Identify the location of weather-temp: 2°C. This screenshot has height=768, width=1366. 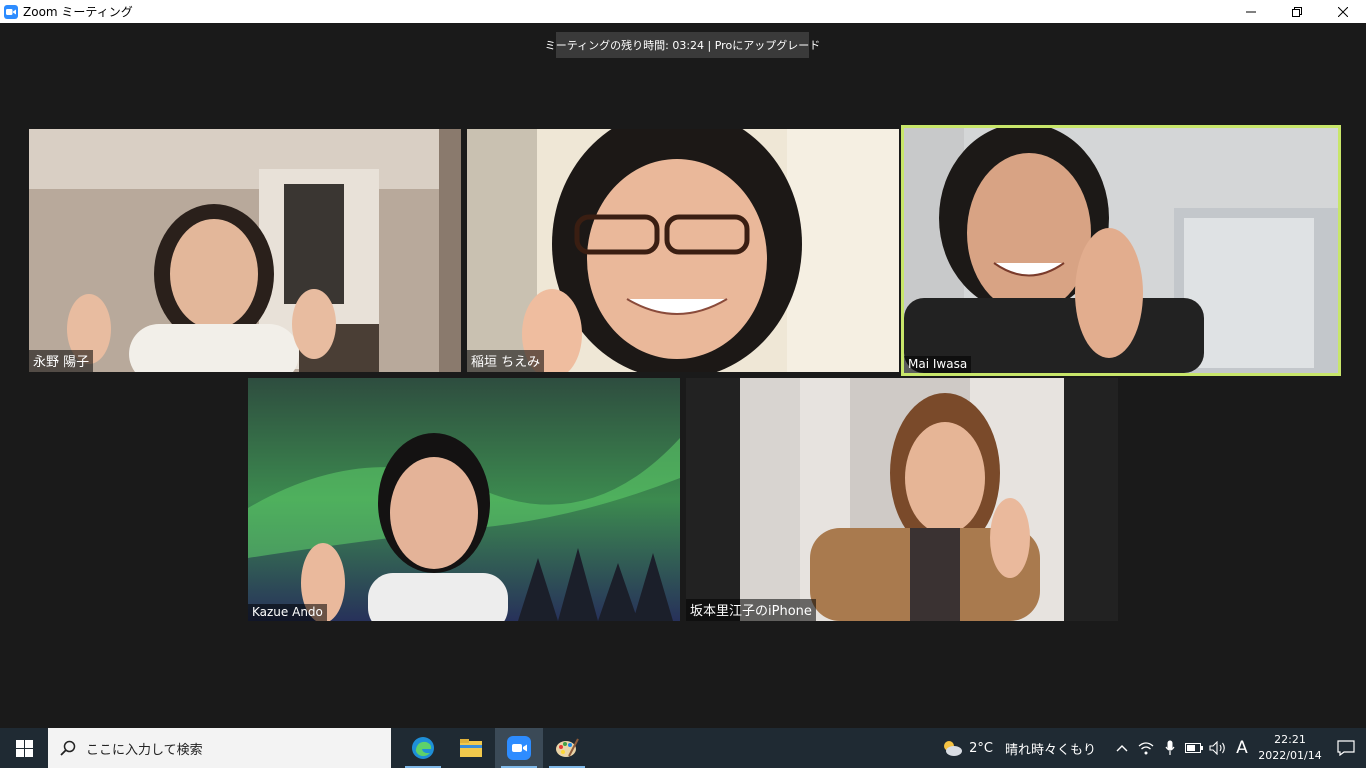
(981, 748).